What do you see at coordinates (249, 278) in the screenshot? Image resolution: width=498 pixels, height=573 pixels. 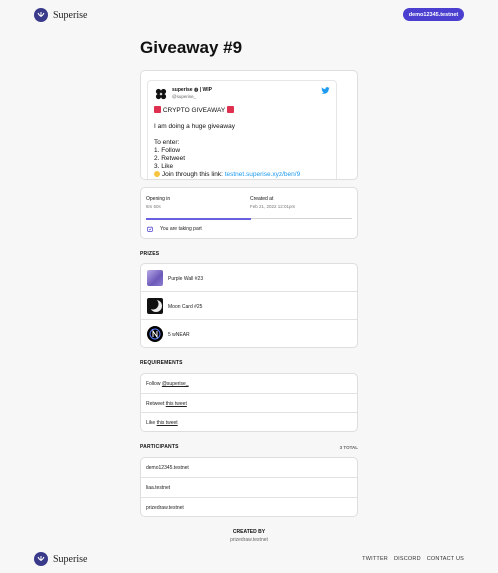 I see `prize-item: Purple Wall #23` at bounding box center [249, 278].